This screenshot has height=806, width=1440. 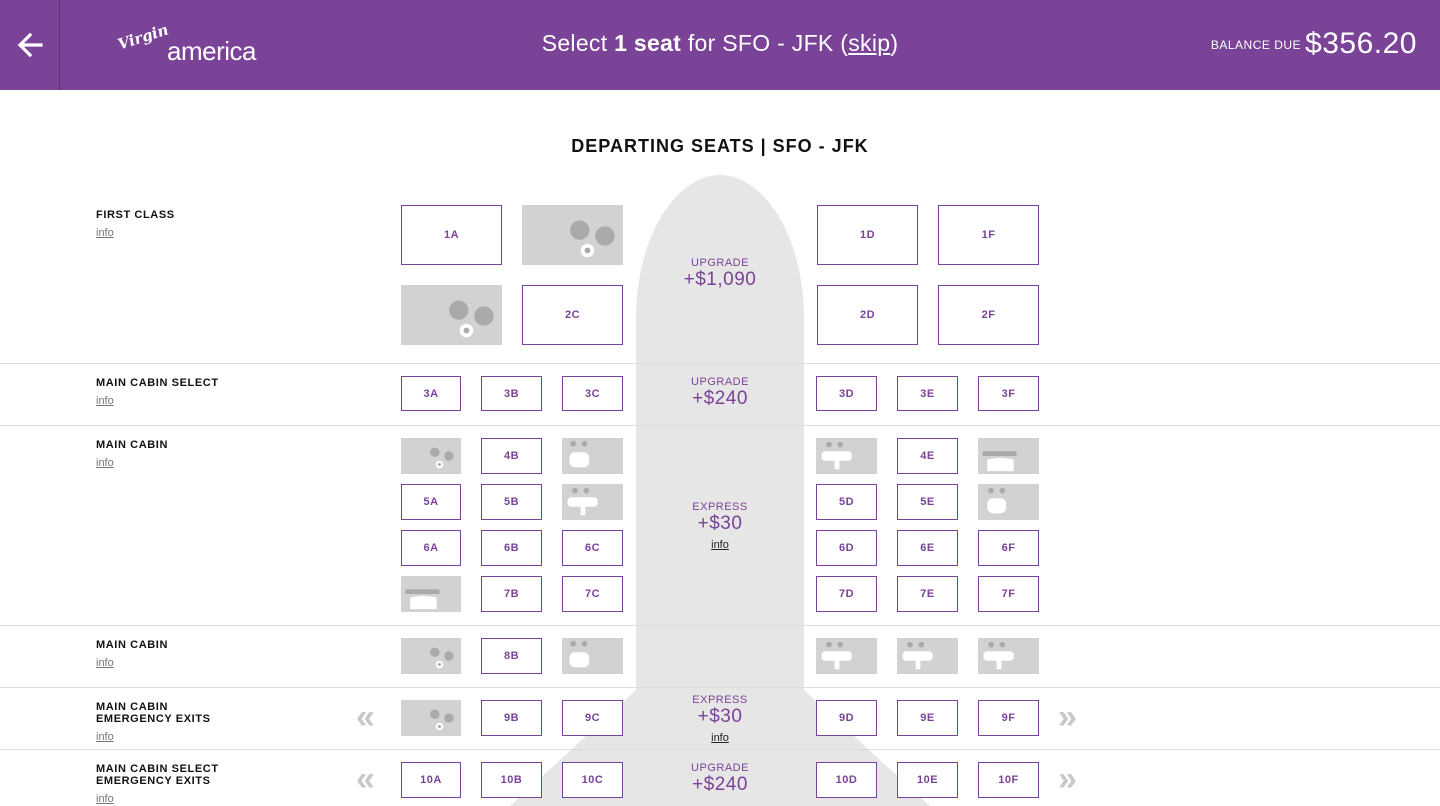 I want to click on seat-5A: 5A, so click(x=431, y=502).